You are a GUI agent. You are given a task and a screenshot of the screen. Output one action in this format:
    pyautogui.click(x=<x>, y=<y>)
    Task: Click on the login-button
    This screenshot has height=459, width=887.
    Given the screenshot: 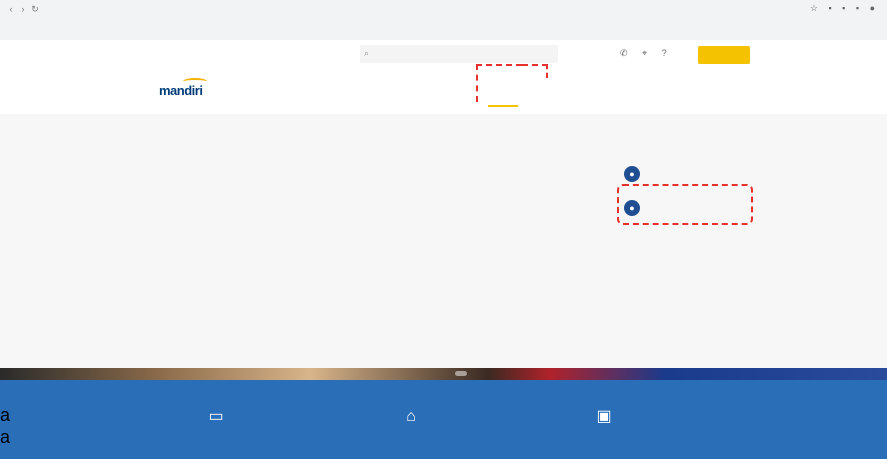 What is the action you would take?
    pyautogui.click(x=724, y=55)
    